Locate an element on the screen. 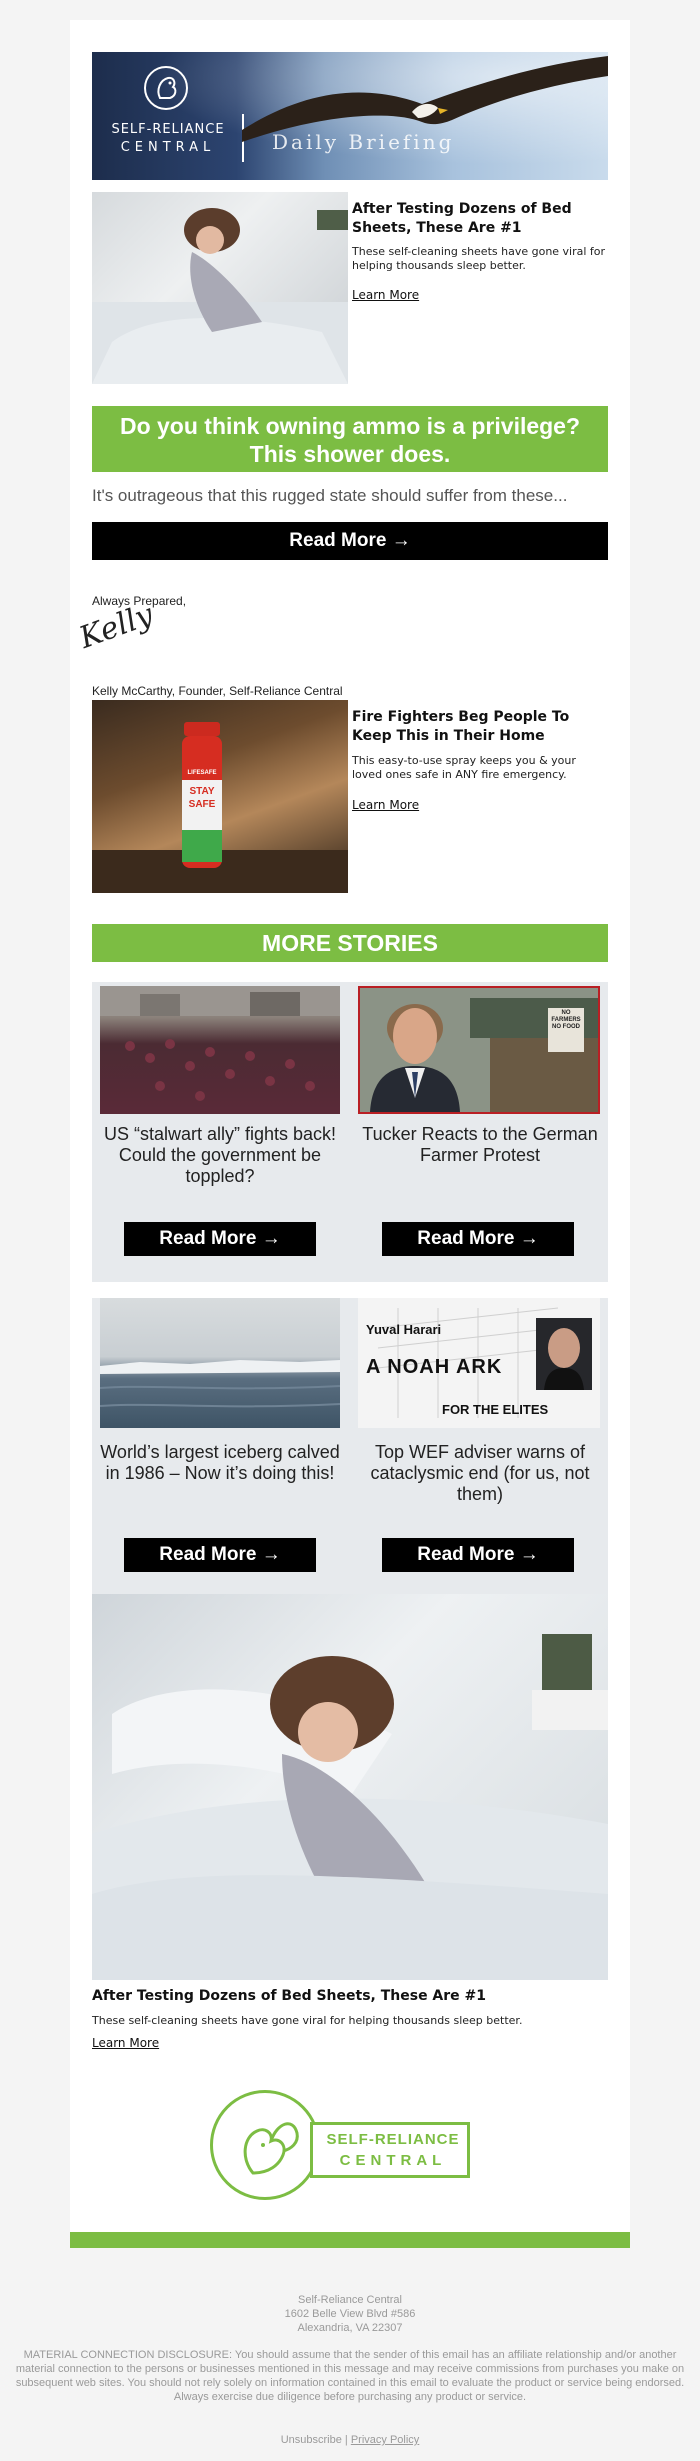  privacy-policy-link: Privacy Policy is located at coordinates (385, 2440).